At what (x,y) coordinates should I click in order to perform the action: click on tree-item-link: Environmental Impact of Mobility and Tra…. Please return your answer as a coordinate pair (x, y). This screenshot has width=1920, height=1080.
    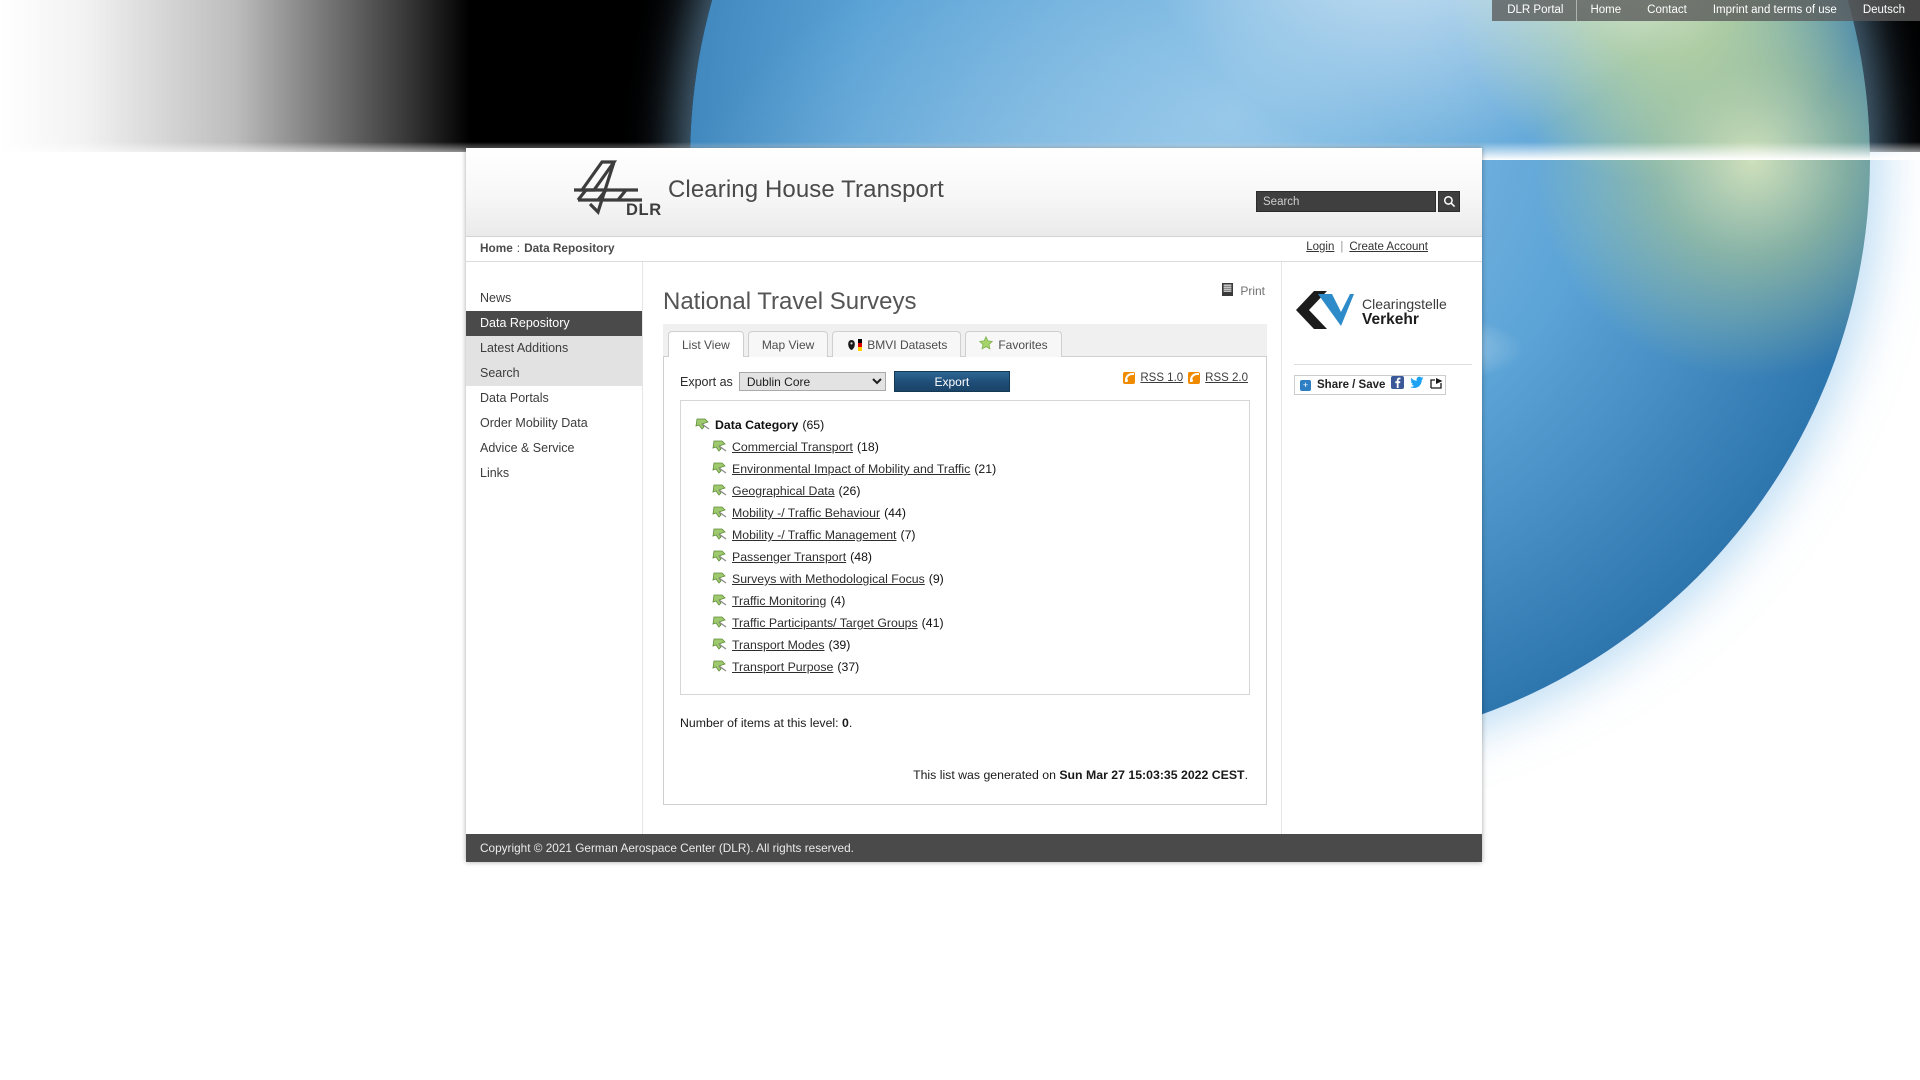
    Looking at the image, I should click on (851, 469).